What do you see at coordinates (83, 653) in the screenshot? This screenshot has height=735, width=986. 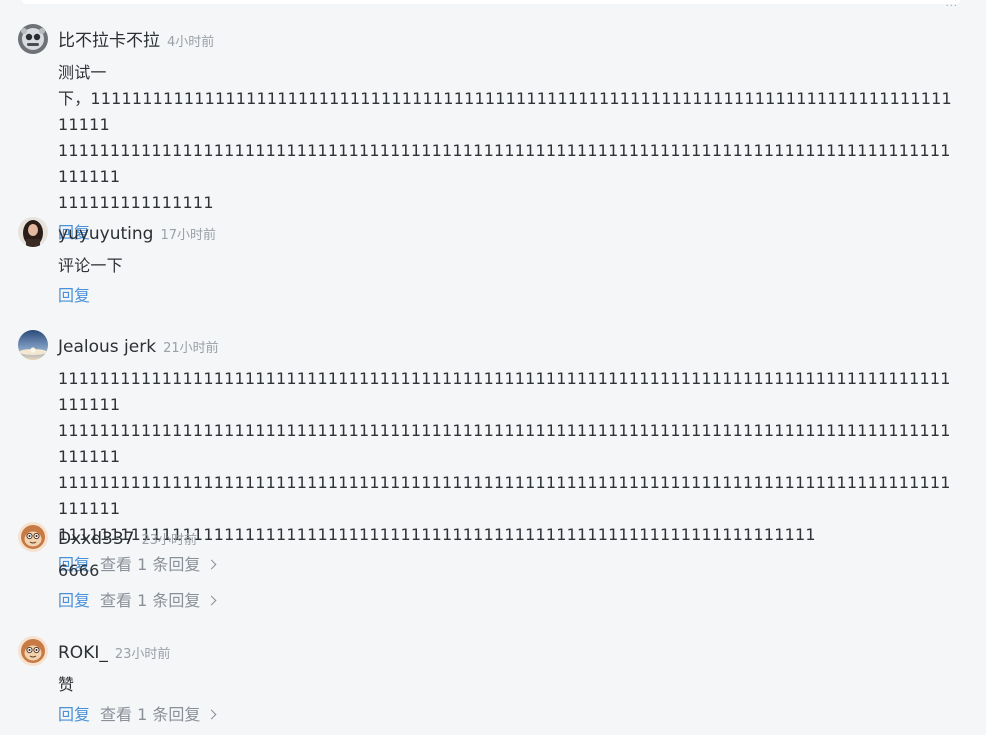 I see `username-text: ROKI_` at bounding box center [83, 653].